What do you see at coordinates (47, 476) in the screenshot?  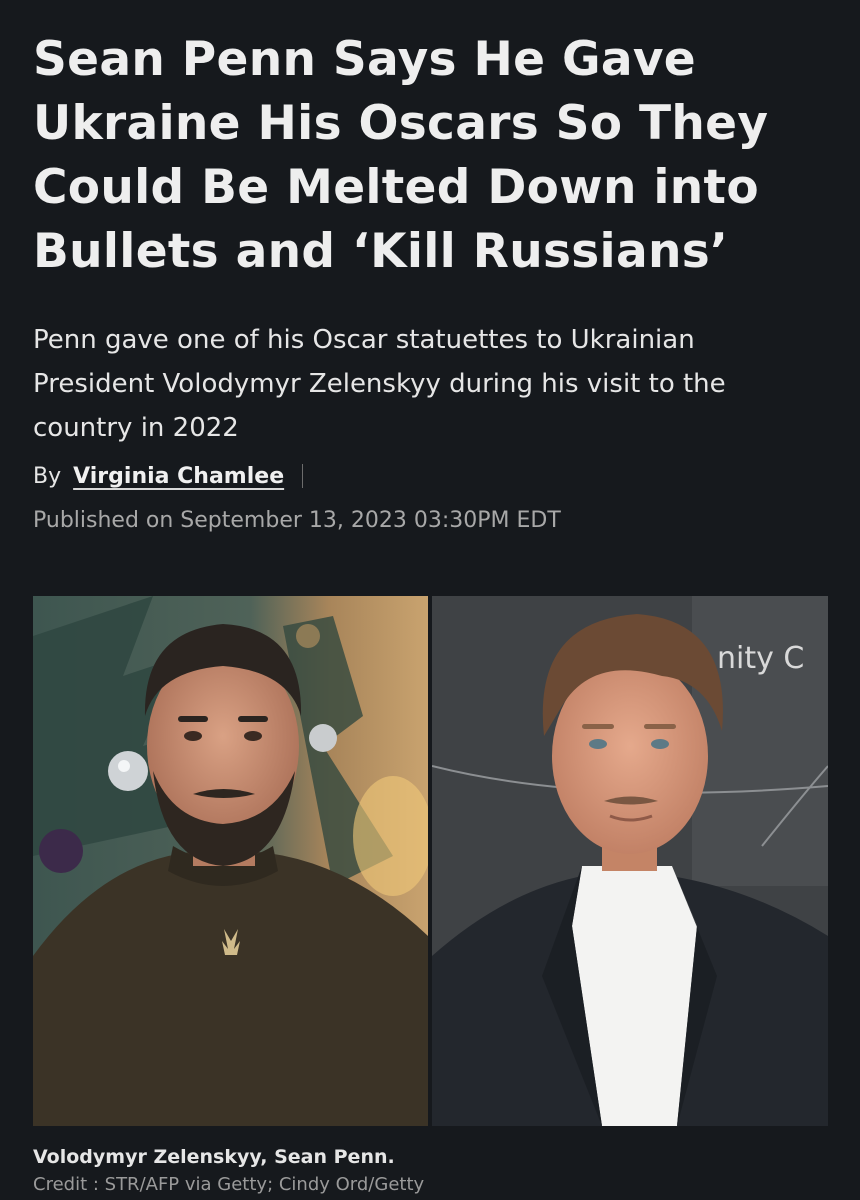 I see `byline-prefix: By` at bounding box center [47, 476].